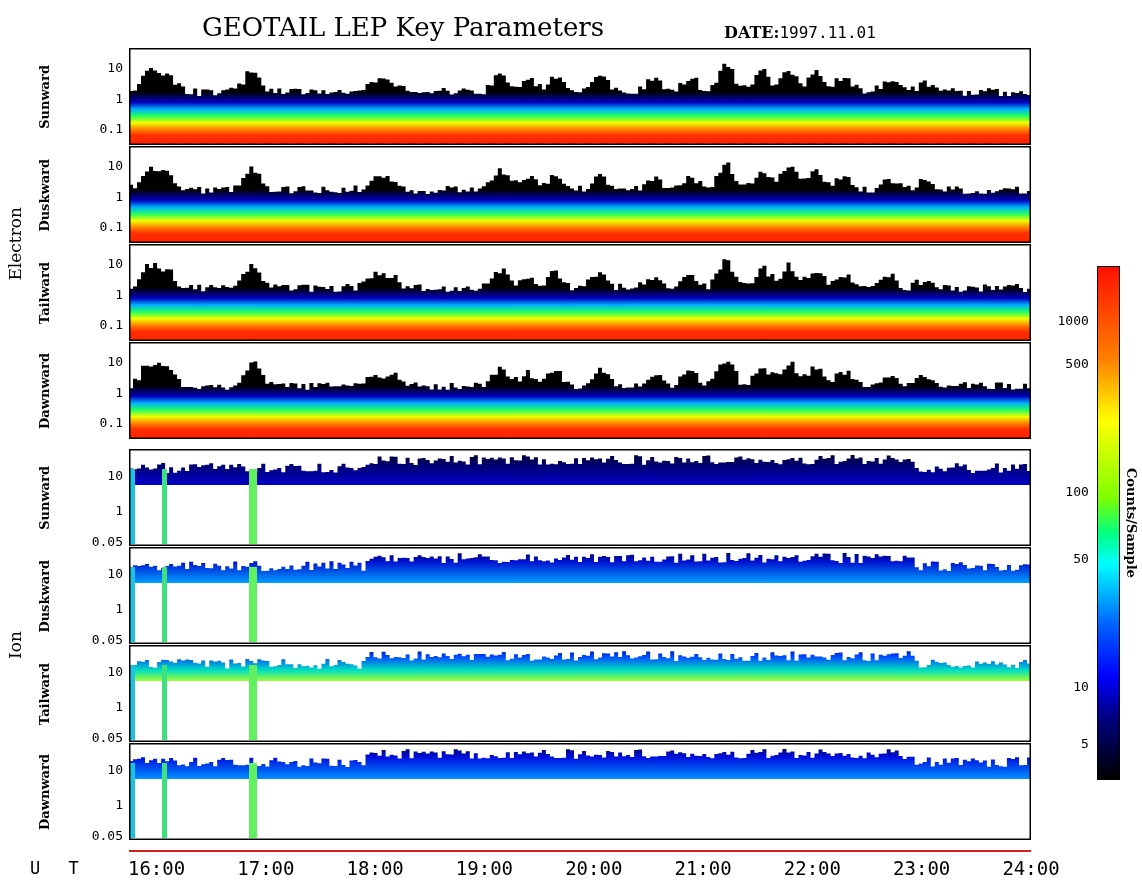 The height and width of the screenshot is (880, 1142). Describe the element at coordinates (375, 868) in the screenshot. I see `time-tick-label: 18:00` at that location.